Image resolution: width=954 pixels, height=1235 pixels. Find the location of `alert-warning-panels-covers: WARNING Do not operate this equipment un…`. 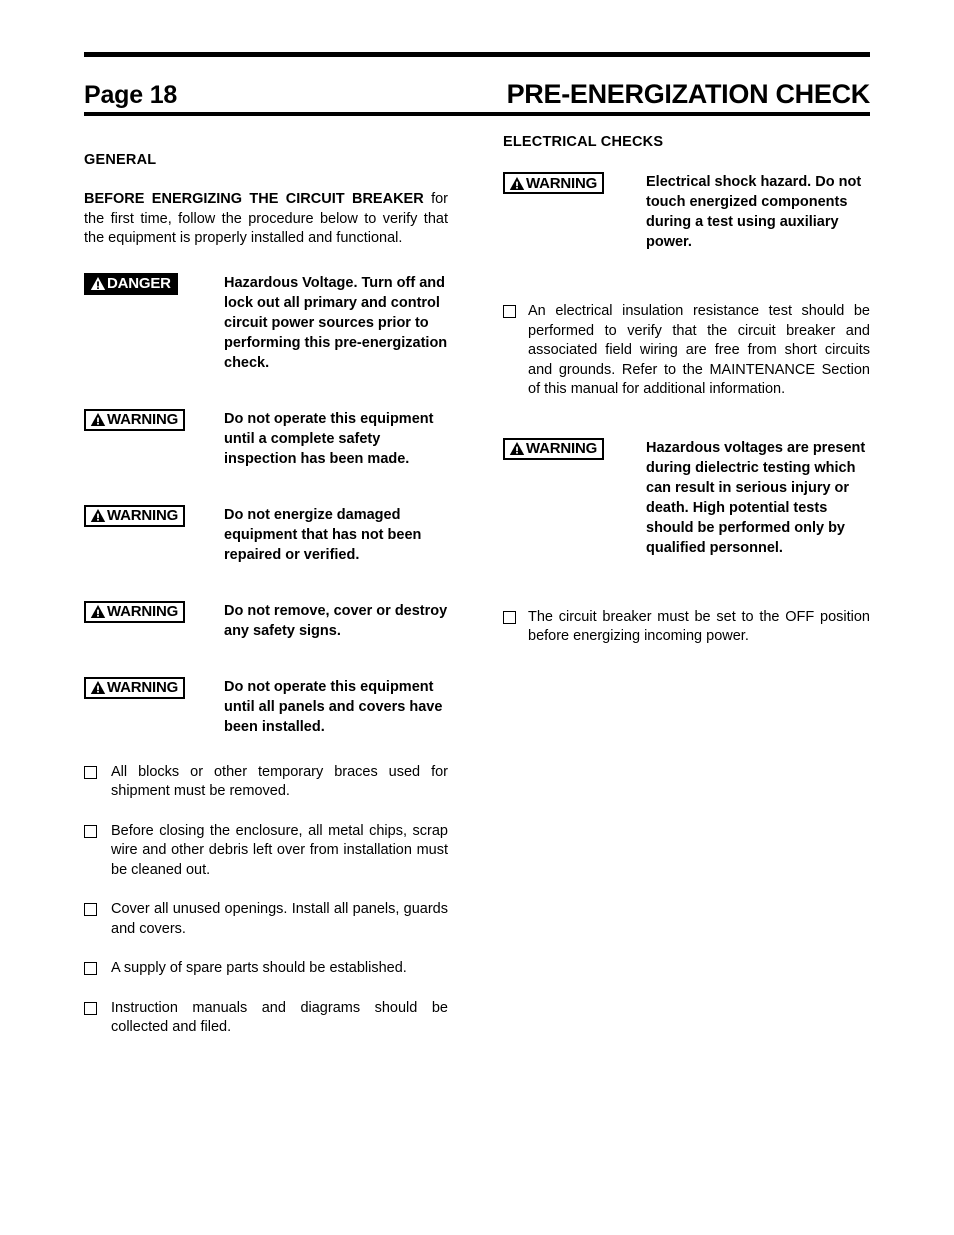

alert-warning-panels-covers: WARNING Do not operate this equipment un… is located at coordinates (266, 706).